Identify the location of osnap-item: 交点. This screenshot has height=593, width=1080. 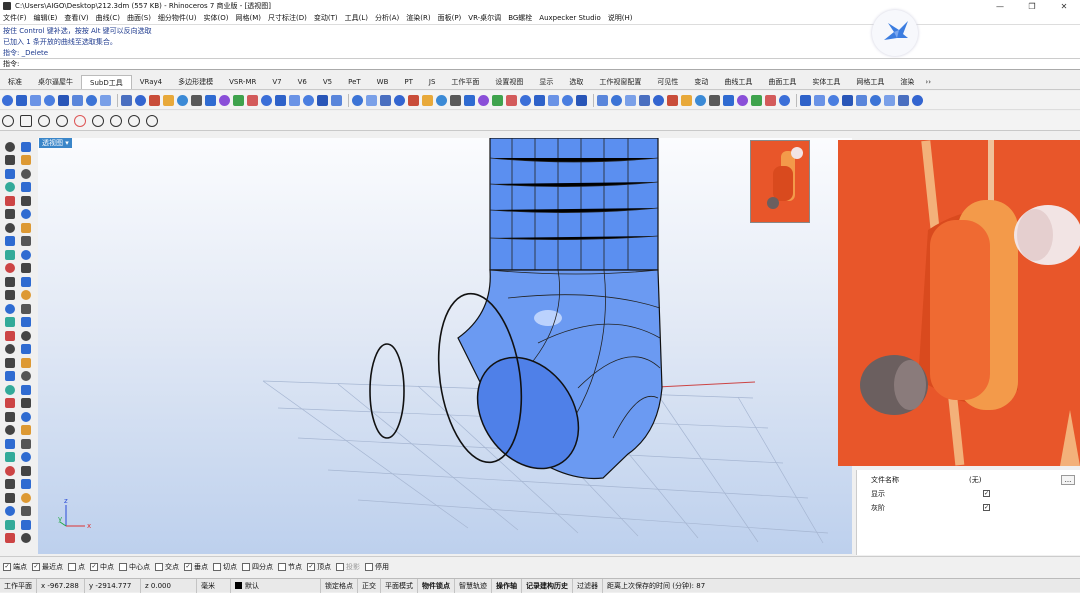
(167, 567).